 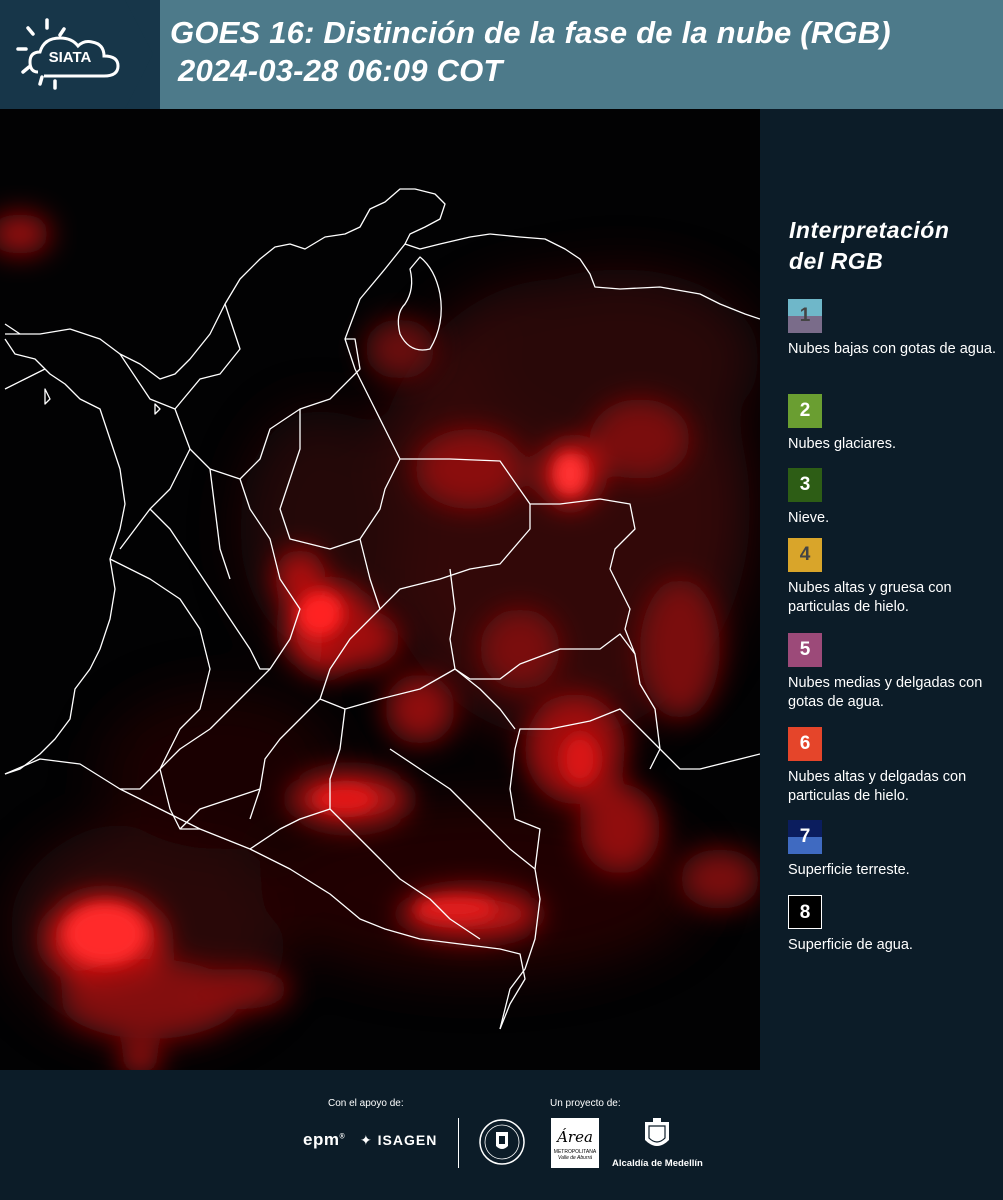 I want to click on epm-text: epm, so click(x=321, y=1139).